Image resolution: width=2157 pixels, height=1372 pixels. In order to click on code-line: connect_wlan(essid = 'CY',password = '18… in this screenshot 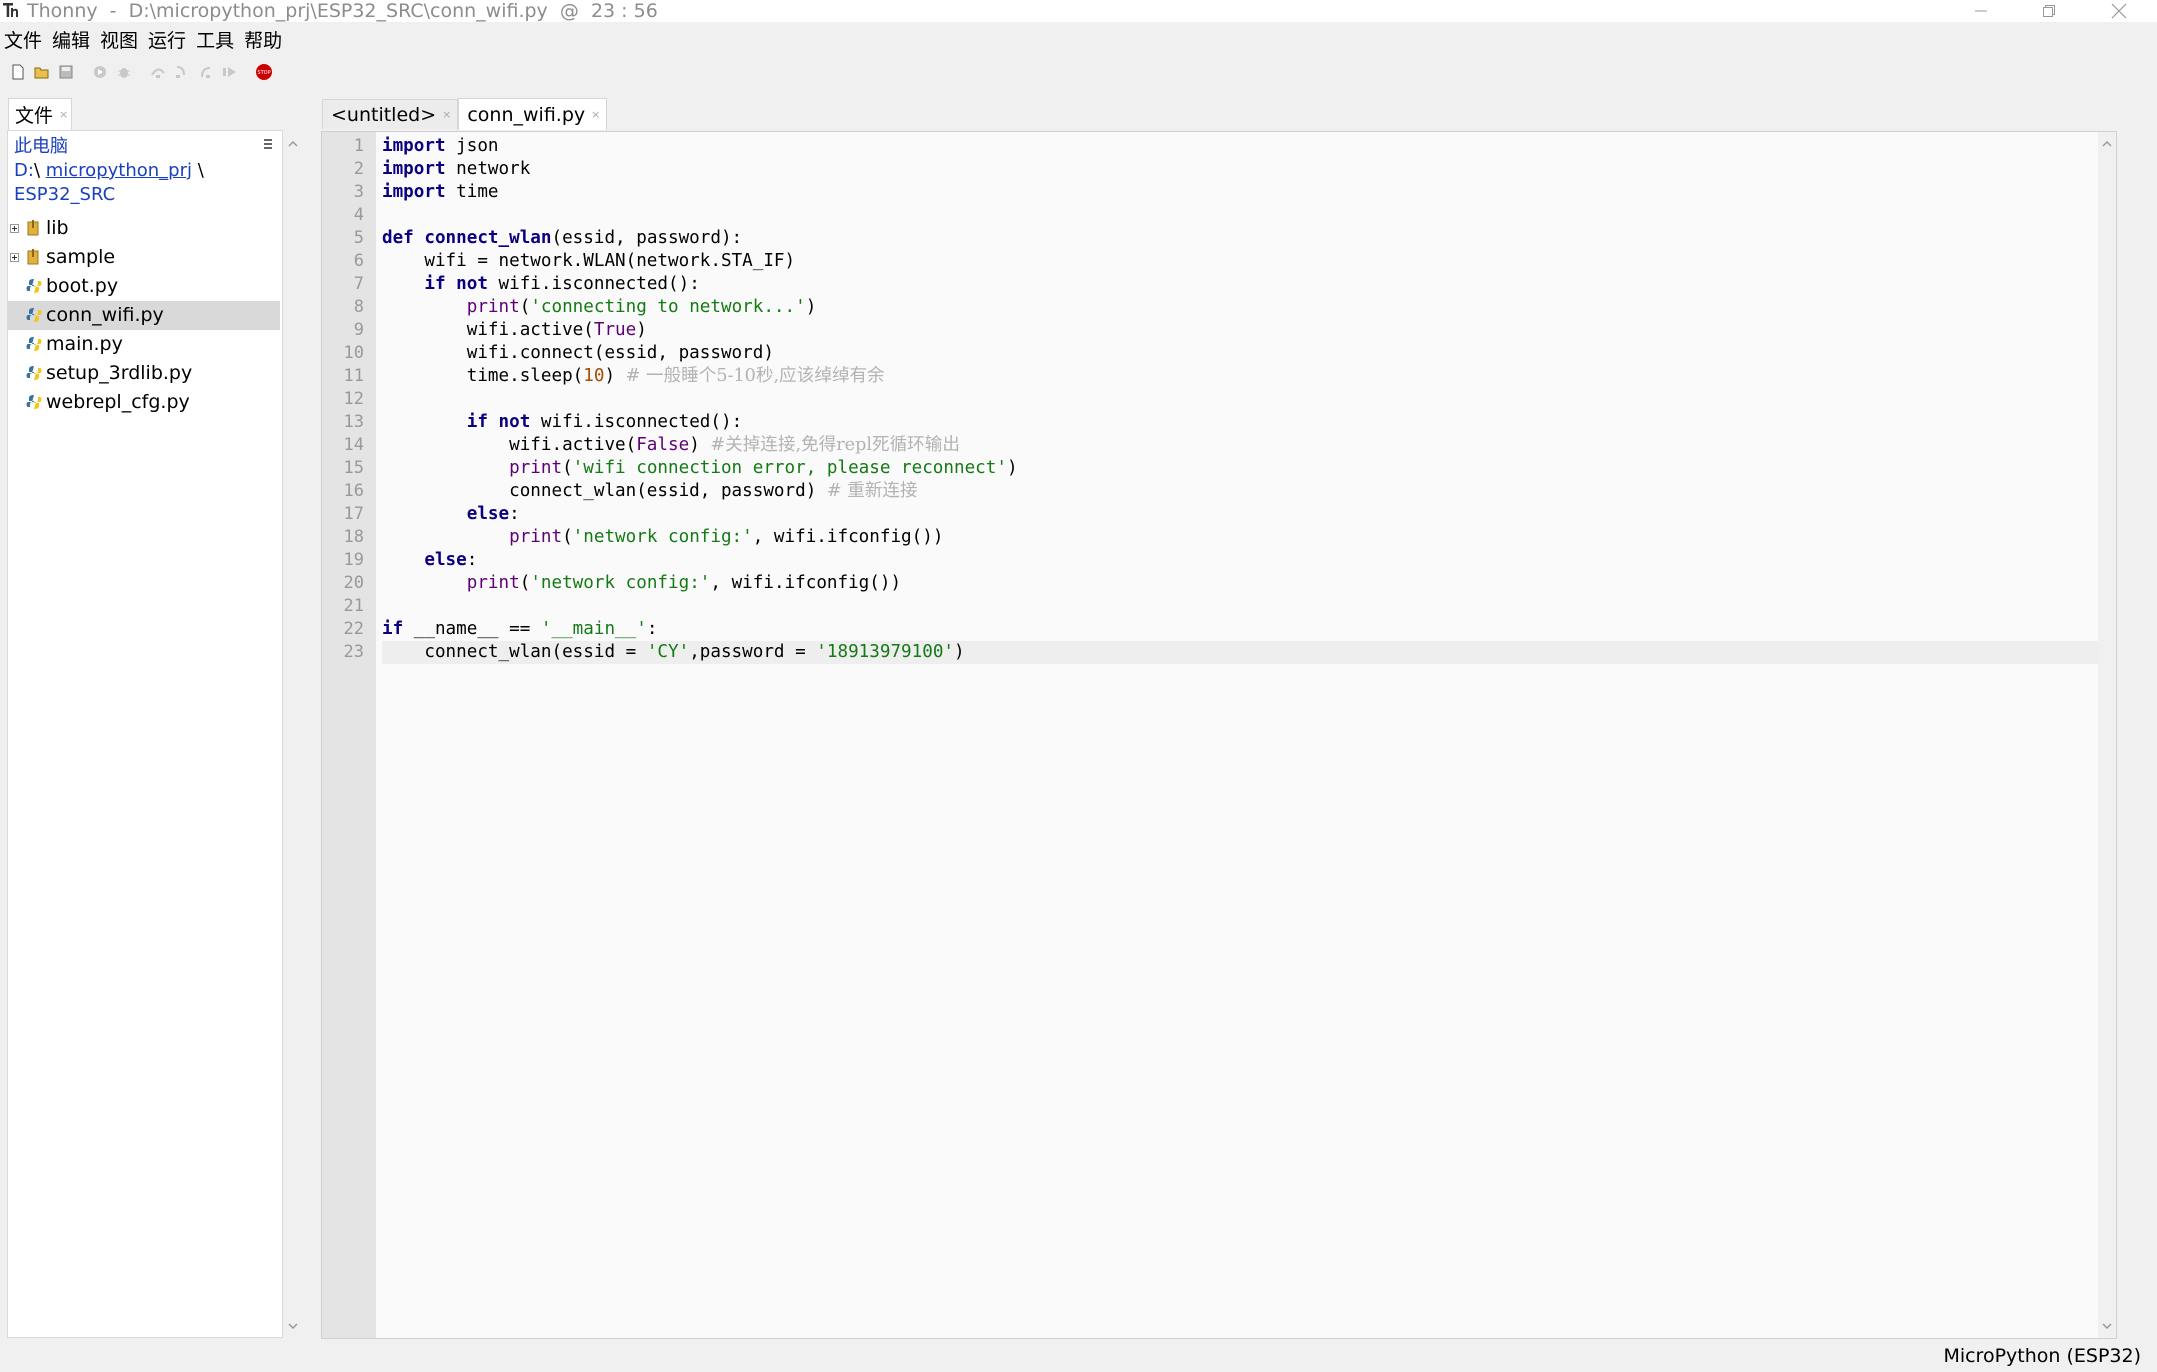, I will do `click(1247, 652)`.